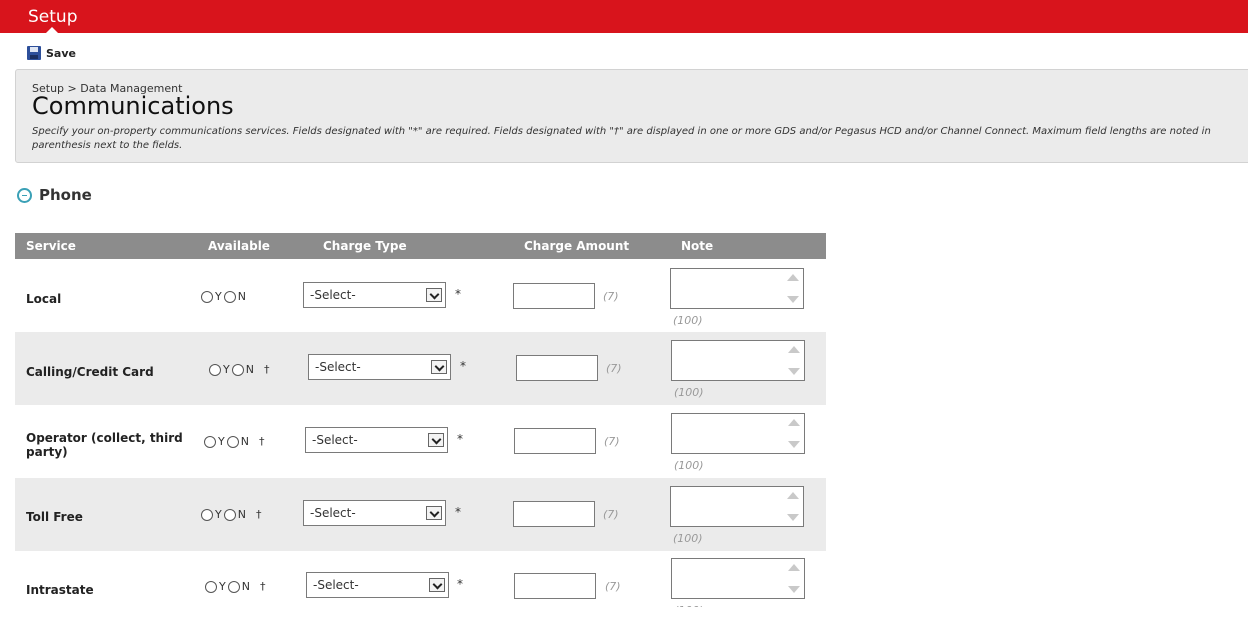 This screenshot has height=625, width=1248. What do you see at coordinates (53, 17) in the screenshot?
I see `app-title: Setup` at bounding box center [53, 17].